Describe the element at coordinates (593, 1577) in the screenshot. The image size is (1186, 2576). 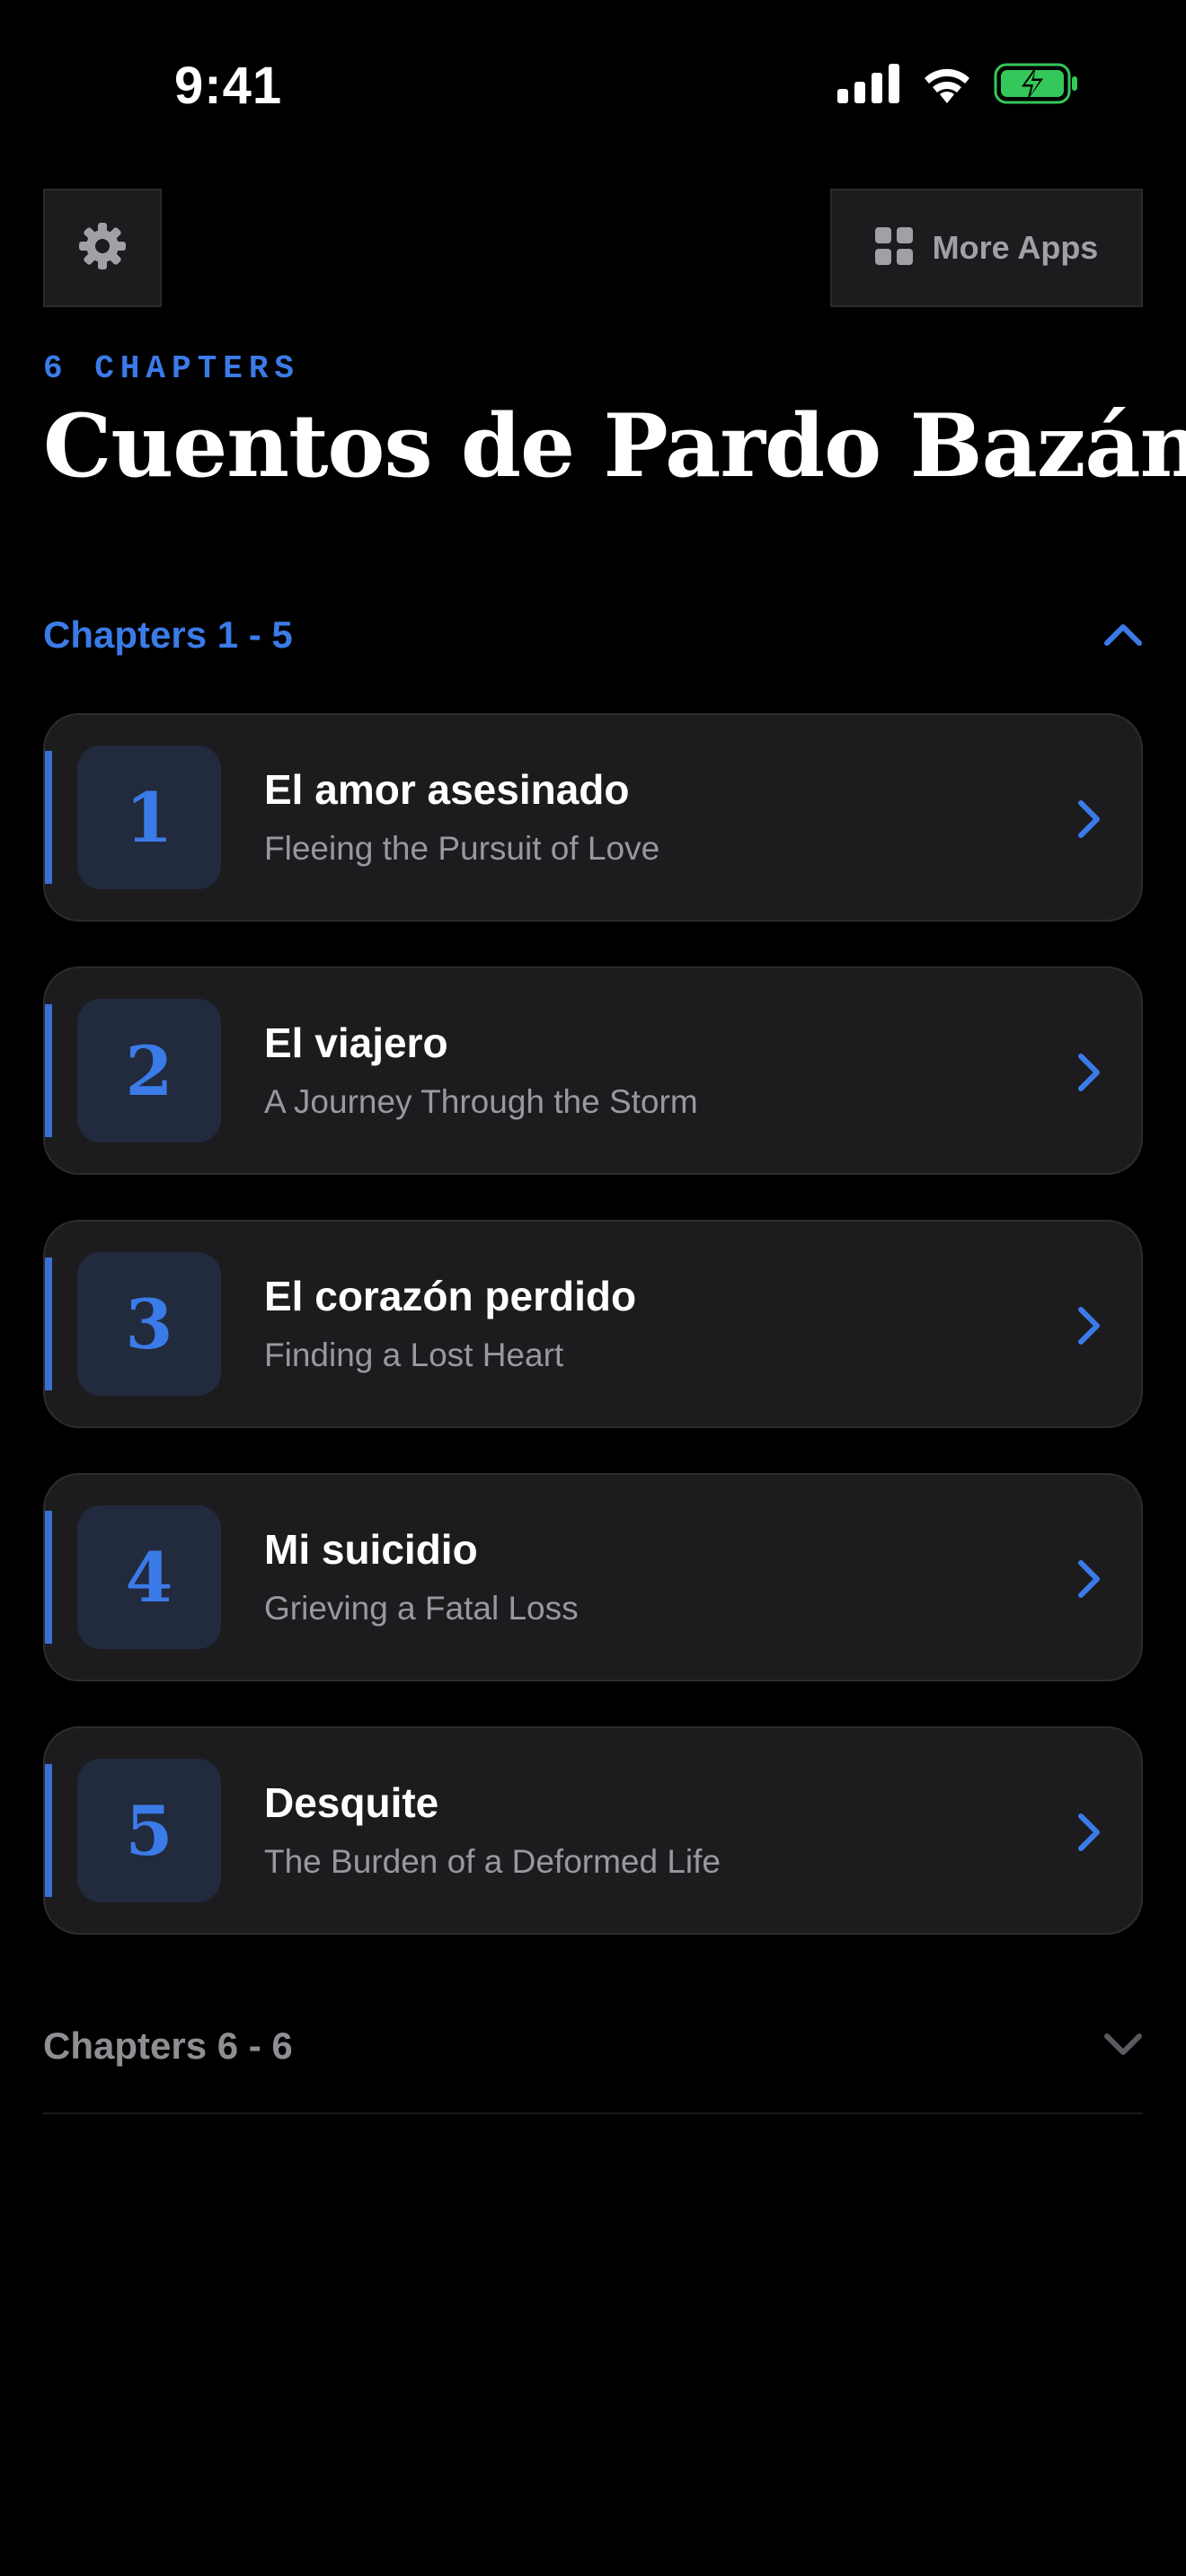
I see `chapter-card-4: 4 Mi suicidio Grieving a Fatal Loss` at that location.